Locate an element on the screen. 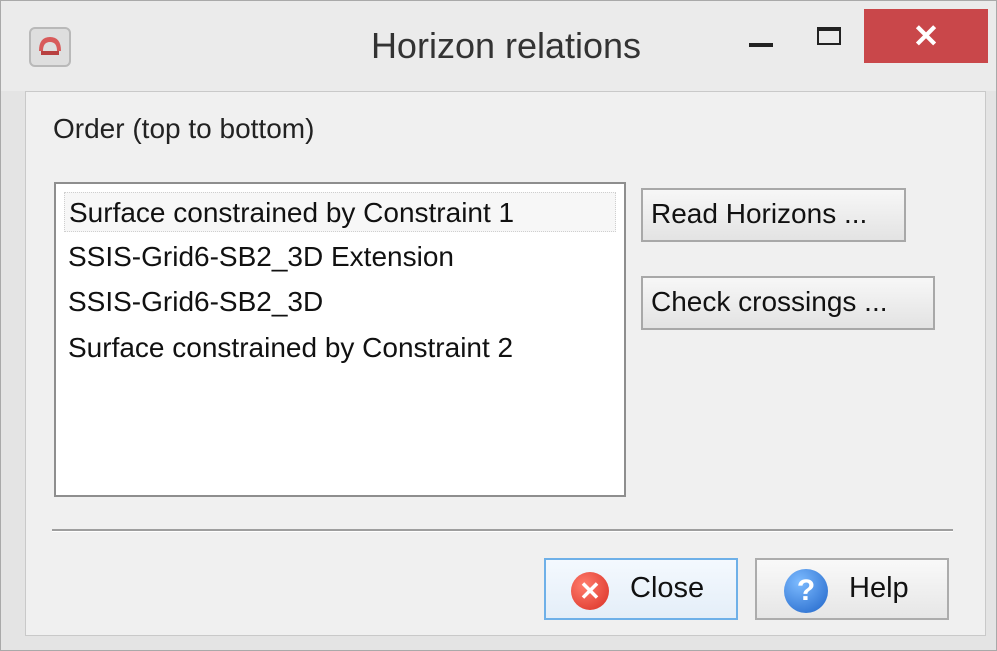  close-button-label: Close is located at coordinates (667, 588).